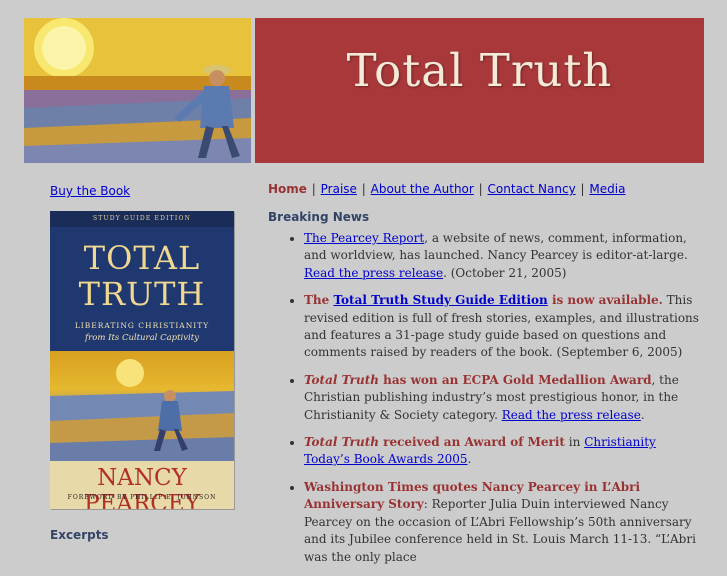  What do you see at coordinates (605, 300) in the screenshot?
I see `news-lead: is now available.` at bounding box center [605, 300].